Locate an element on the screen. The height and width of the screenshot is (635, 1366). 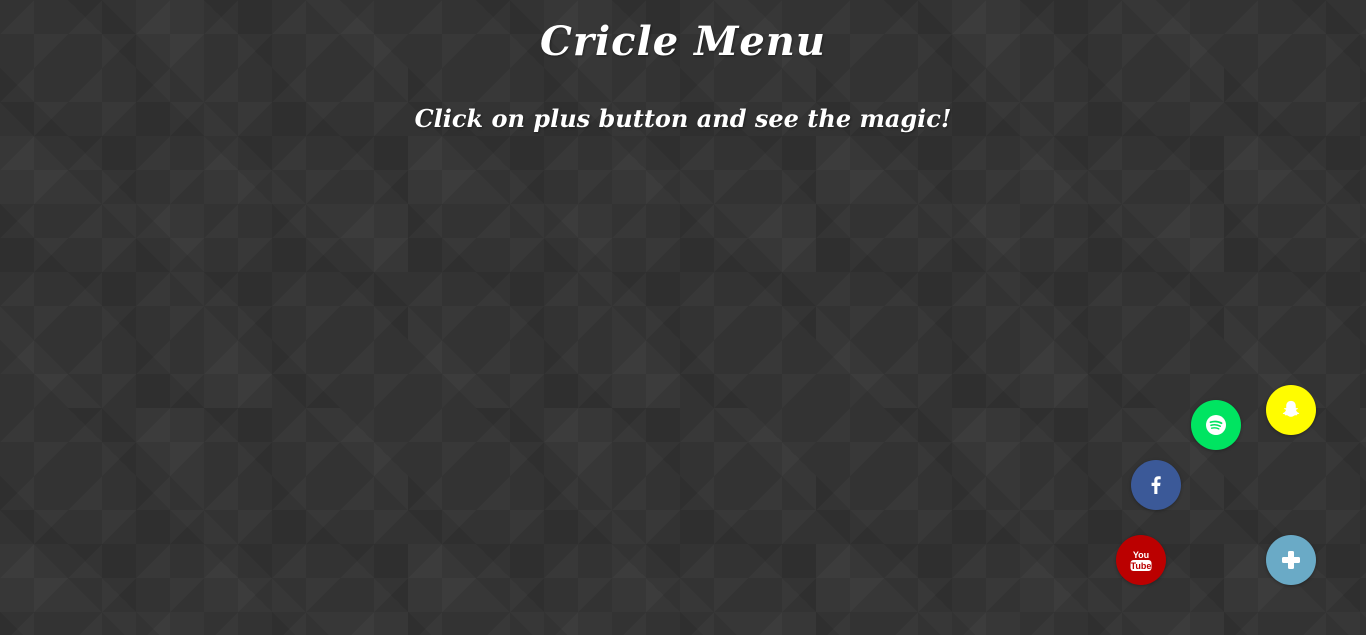
snapchat-icon is located at coordinates (1291, 408).